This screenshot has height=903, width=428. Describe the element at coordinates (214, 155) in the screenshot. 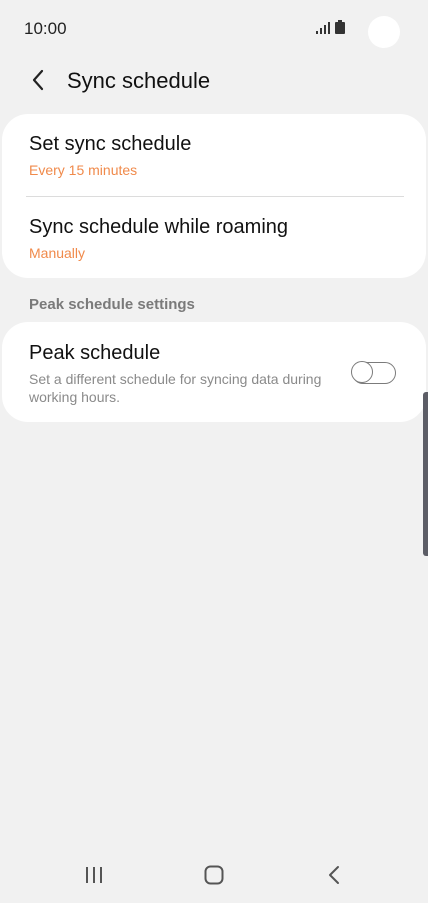

I see `set-sync-schedule-item: Set sync schedule Every 15 minutes` at that location.